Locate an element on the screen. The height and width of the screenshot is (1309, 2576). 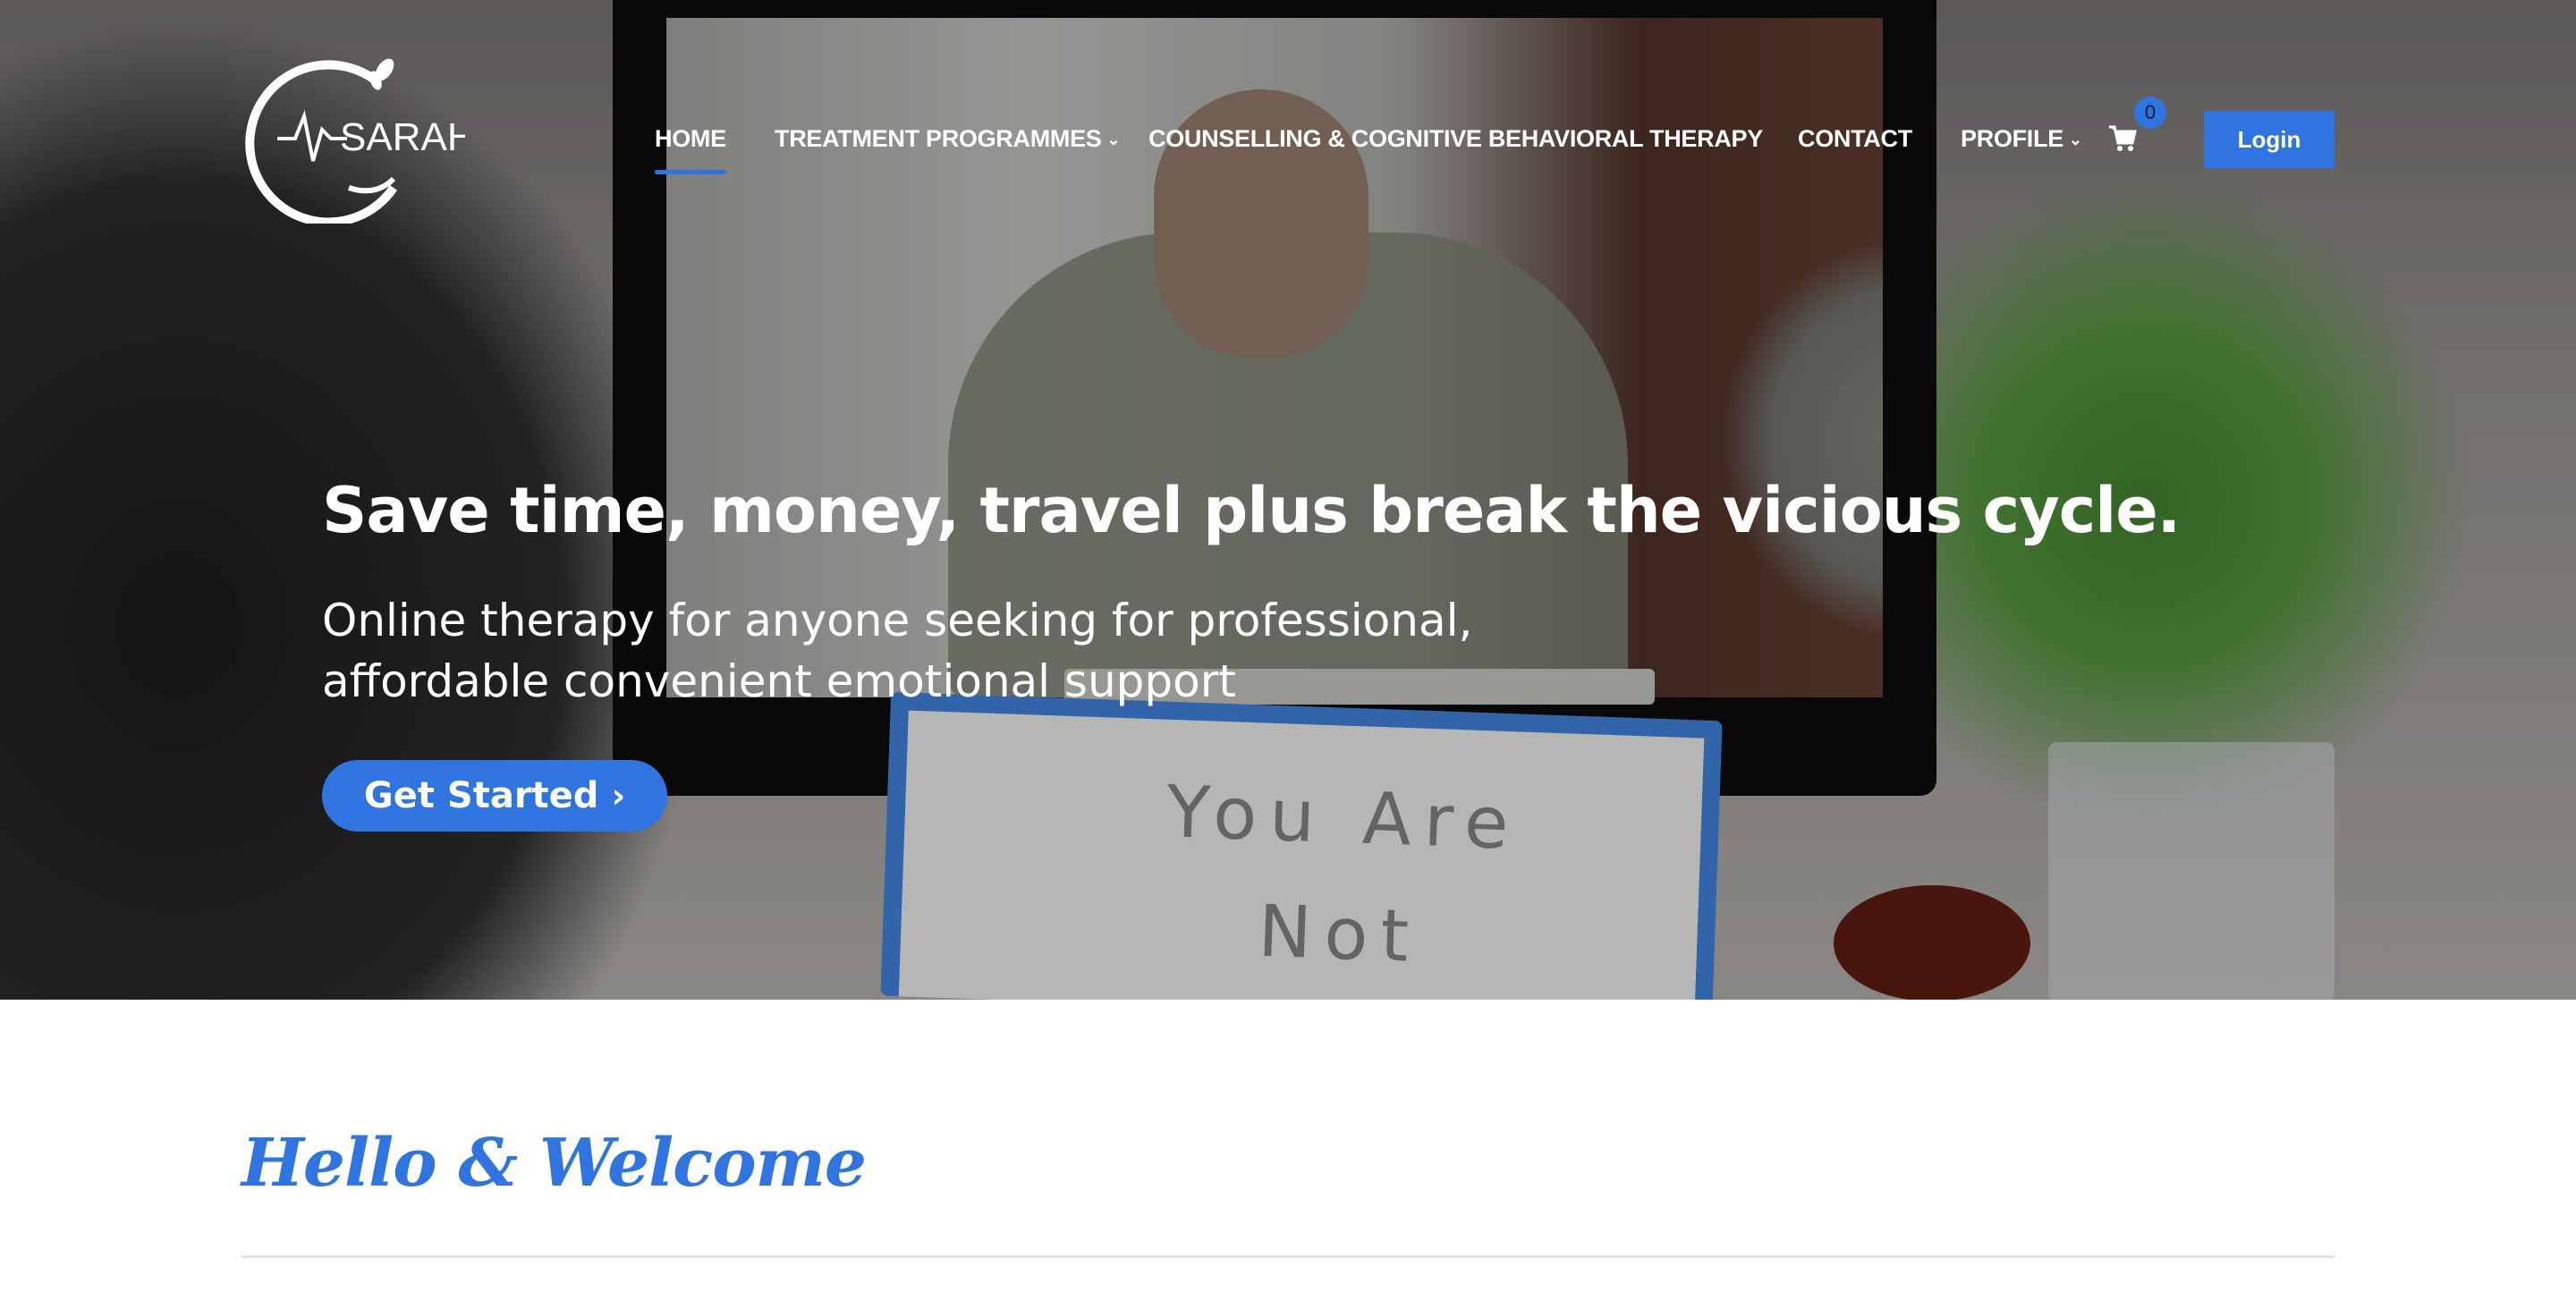
chevron-right-icon: › is located at coordinates (618, 795).